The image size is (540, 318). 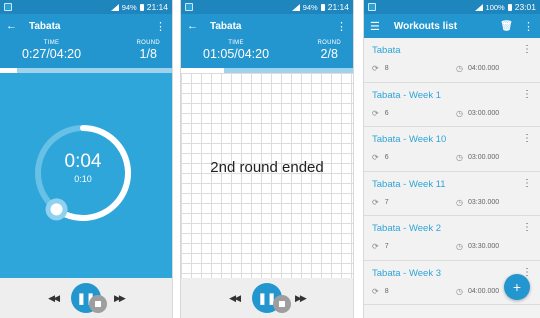 What do you see at coordinates (452, 60) in the screenshot?
I see `workout-item: Tabata ⟳ 8 ◷ 04:00.000 ⋮` at bounding box center [452, 60].